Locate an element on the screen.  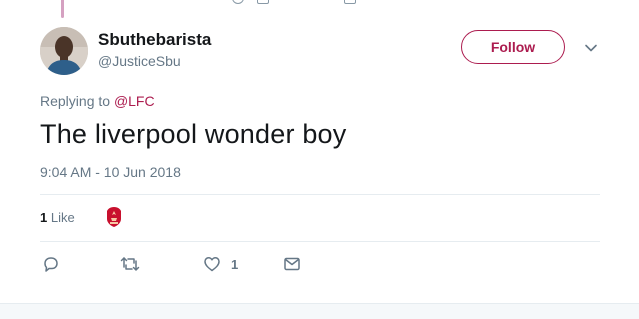
follow-button: Follow is located at coordinates (513, 47).